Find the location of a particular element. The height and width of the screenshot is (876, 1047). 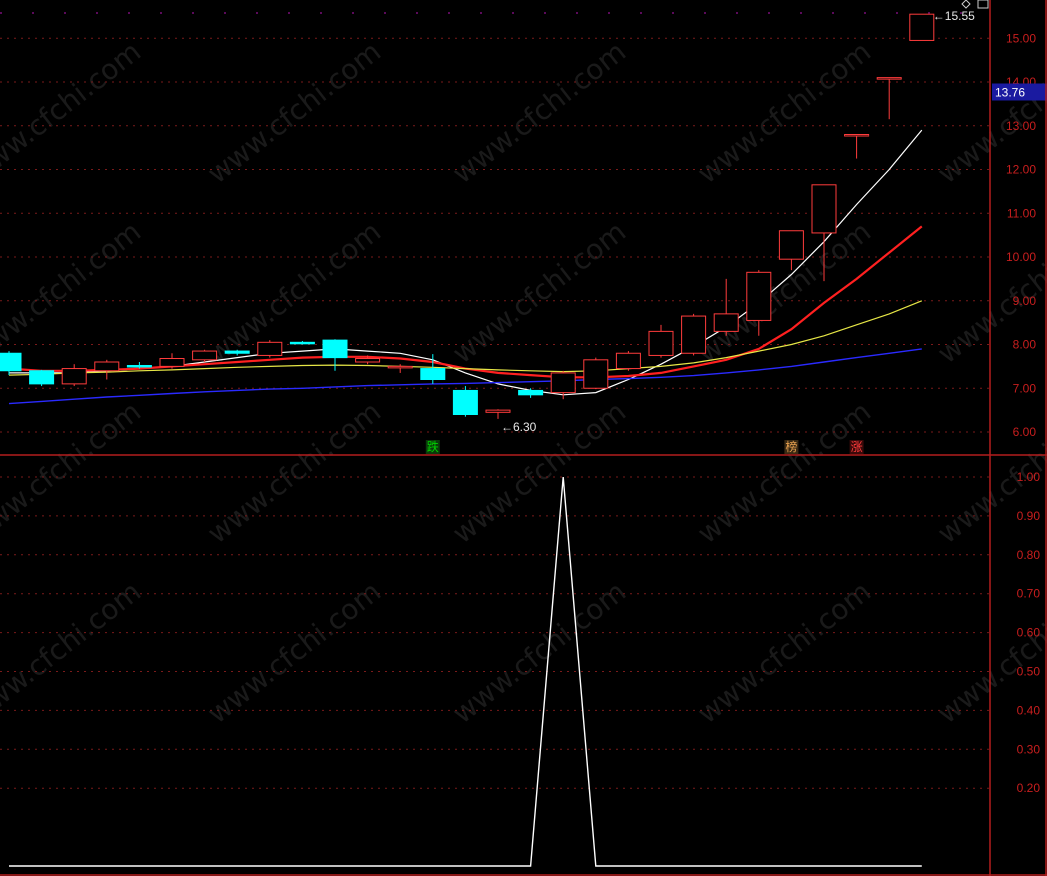

y-tick-label: 9.00 is located at coordinates (1025, 301).